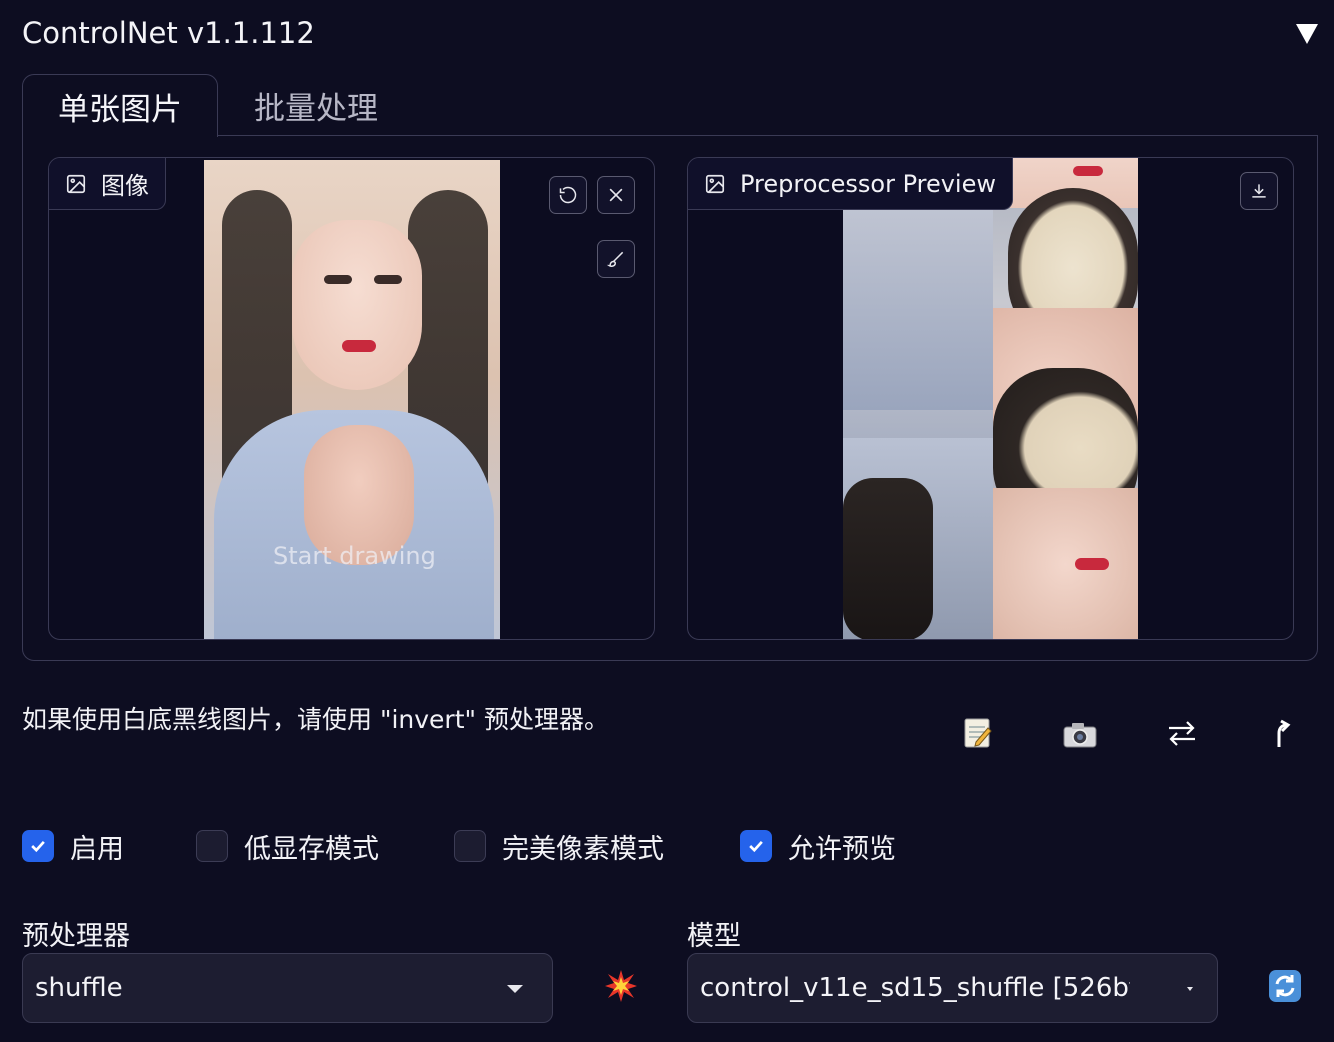 The height and width of the screenshot is (1042, 1334). What do you see at coordinates (868, 183) in the screenshot?
I see `preview-label-text: Preprocessor Preview` at bounding box center [868, 183].